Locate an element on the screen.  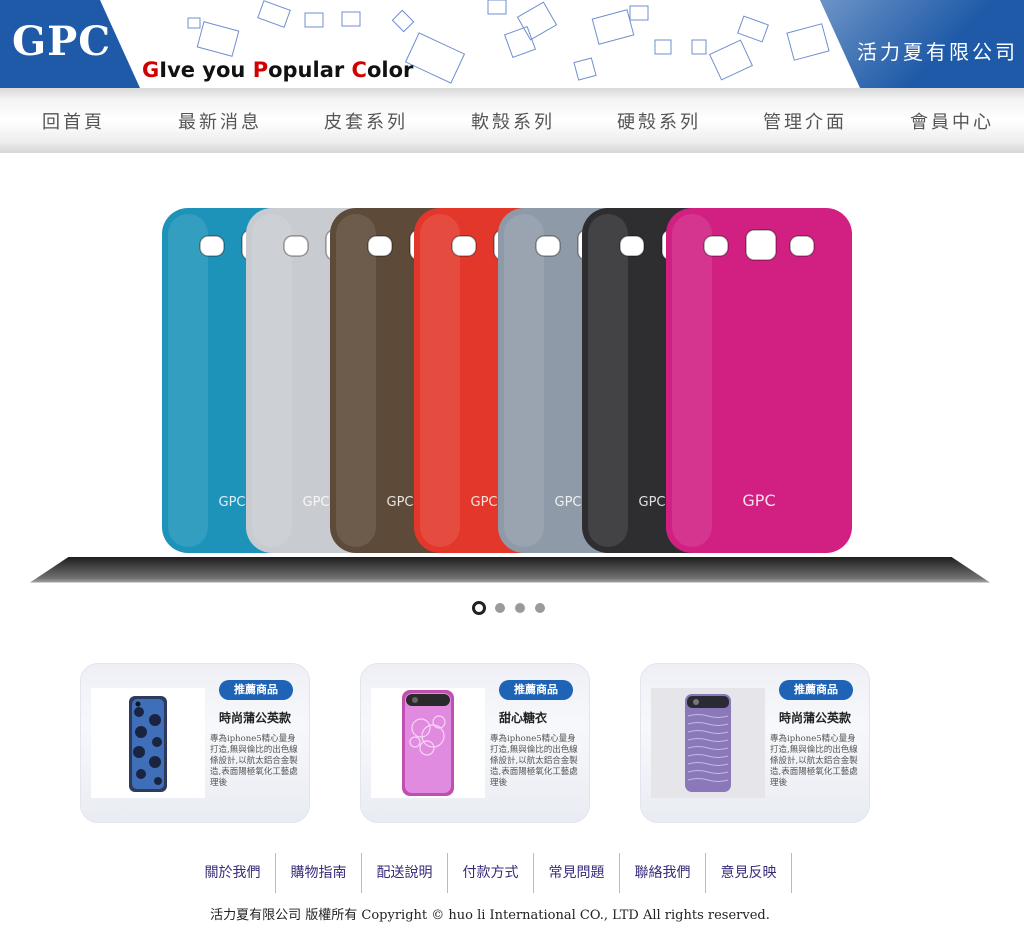
footer-link-shopping-guide: 購物指南 is located at coordinates (319, 873).